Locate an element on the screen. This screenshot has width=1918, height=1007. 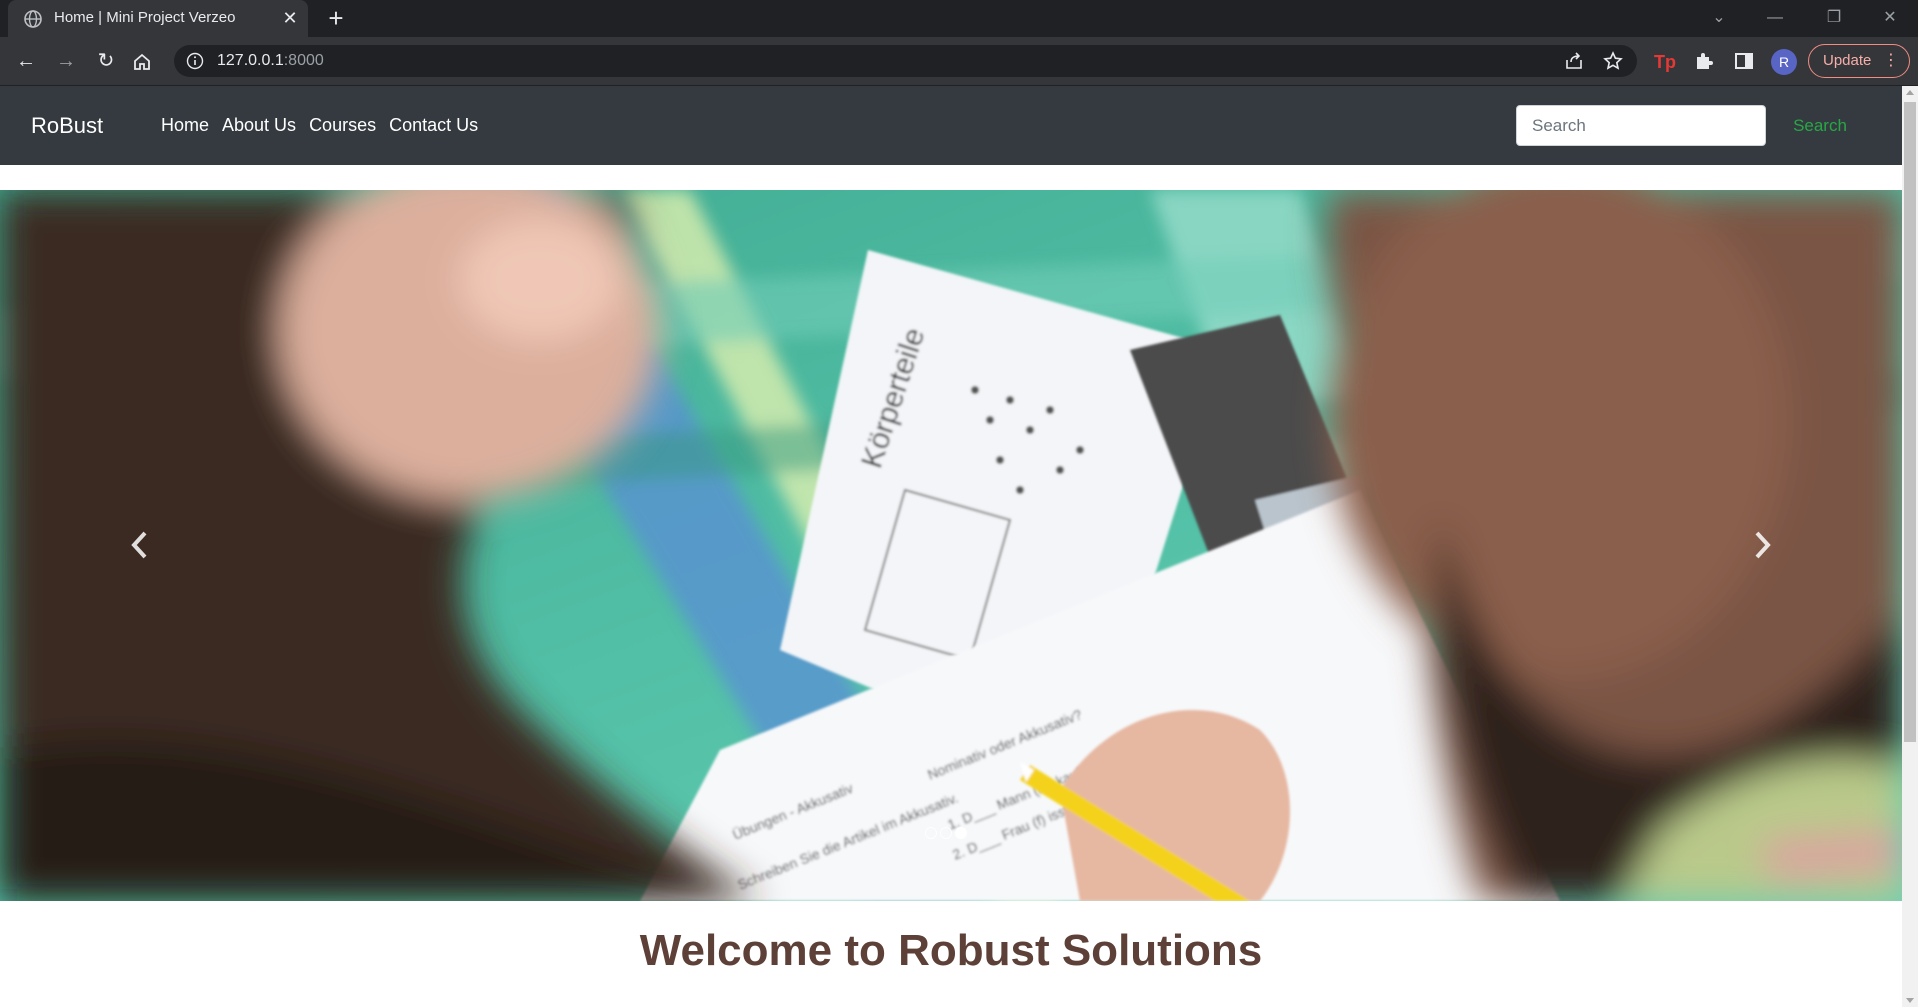
welcome-heading: Welcome to Robust Solutions is located at coordinates (951, 950).